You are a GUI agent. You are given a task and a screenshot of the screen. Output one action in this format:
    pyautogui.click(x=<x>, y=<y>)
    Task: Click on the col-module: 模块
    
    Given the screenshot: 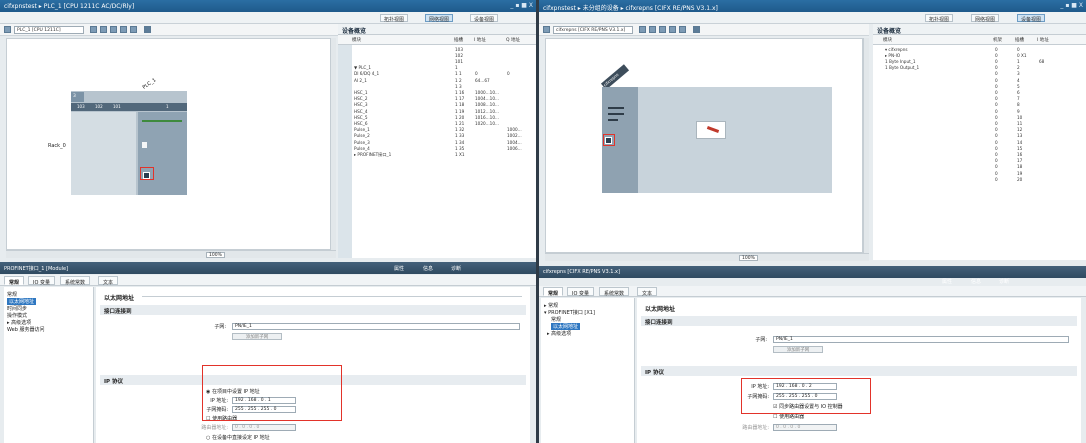 What is the action you would take?
    pyautogui.click(x=356, y=40)
    